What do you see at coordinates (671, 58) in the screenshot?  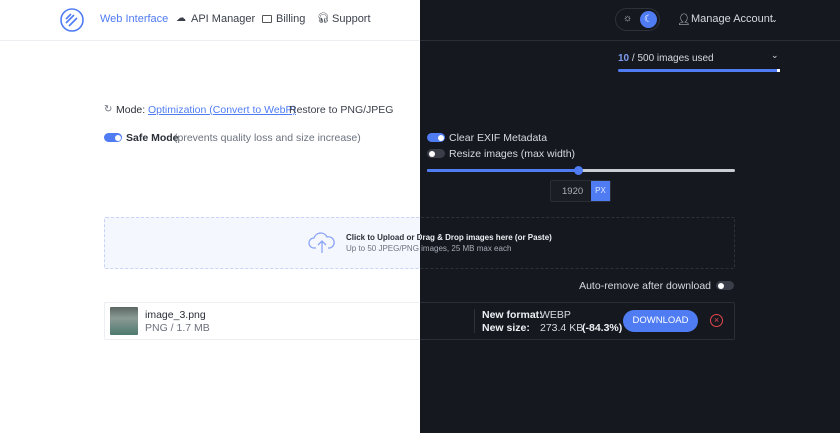 I see `usage-label: / 500 images used` at bounding box center [671, 58].